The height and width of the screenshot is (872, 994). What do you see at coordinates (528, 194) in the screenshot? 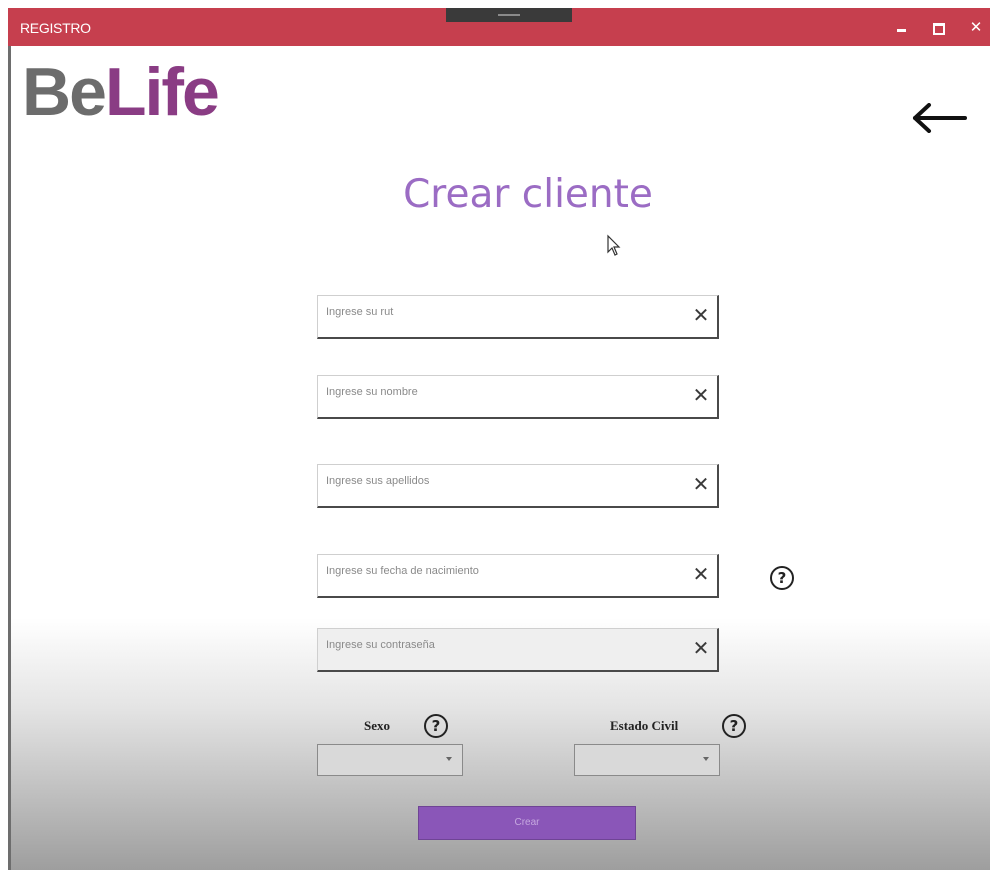
I see `page-title: Crear cliente` at bounding box center [528, 194].